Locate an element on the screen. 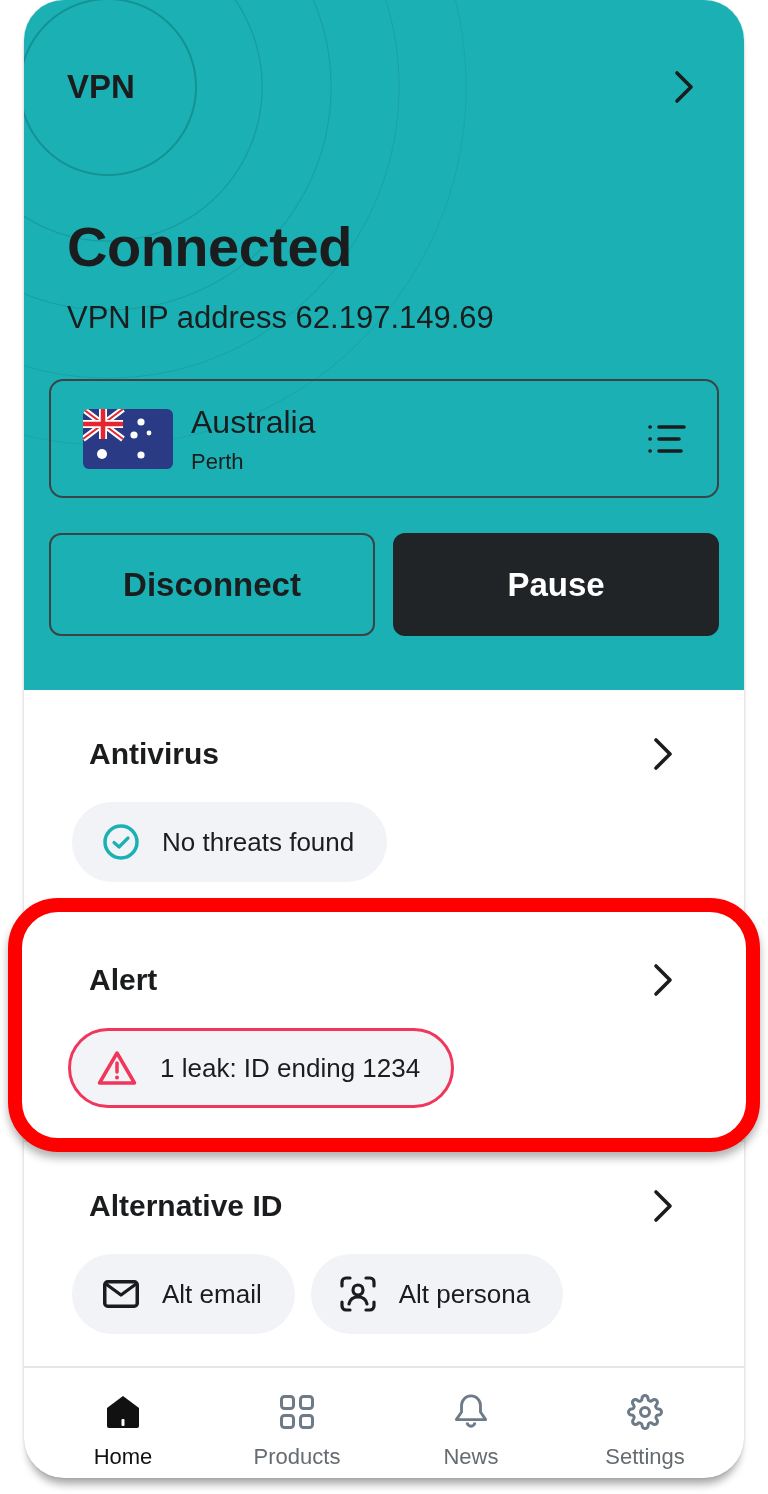 This screenshot has height=1494, width=768. home-icon is located at coordinates (123, 1412).